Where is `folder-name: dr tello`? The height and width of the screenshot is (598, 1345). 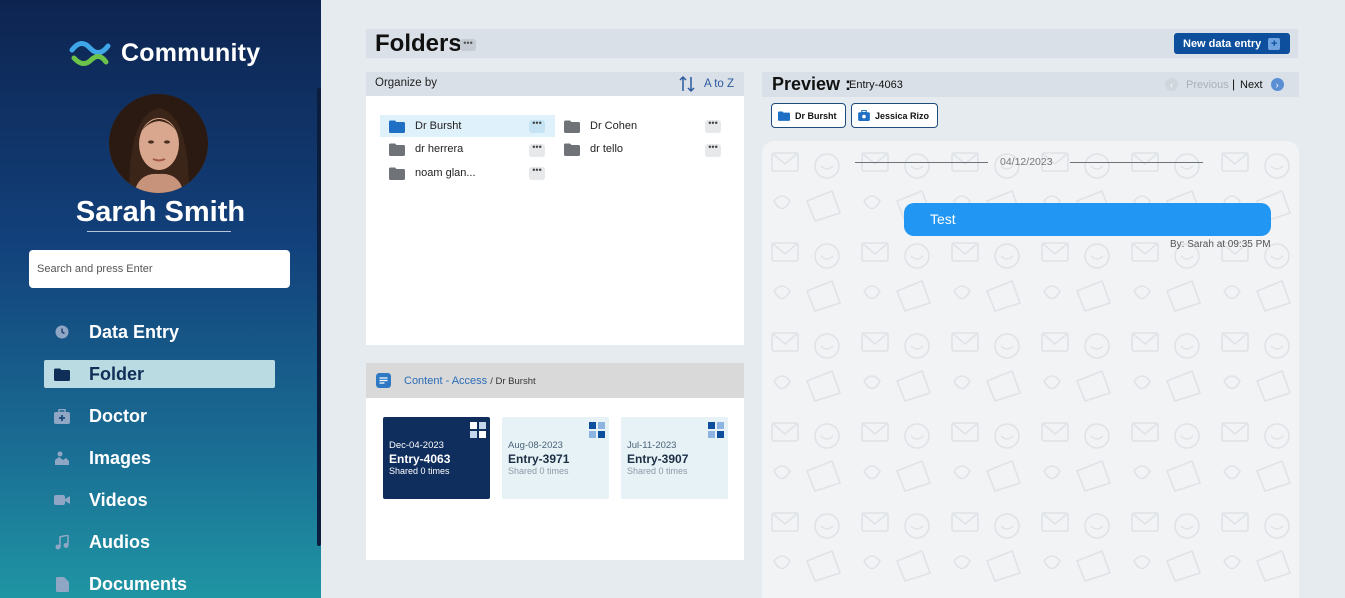
folder-name: dr tello is located at coordinates (607, 149).